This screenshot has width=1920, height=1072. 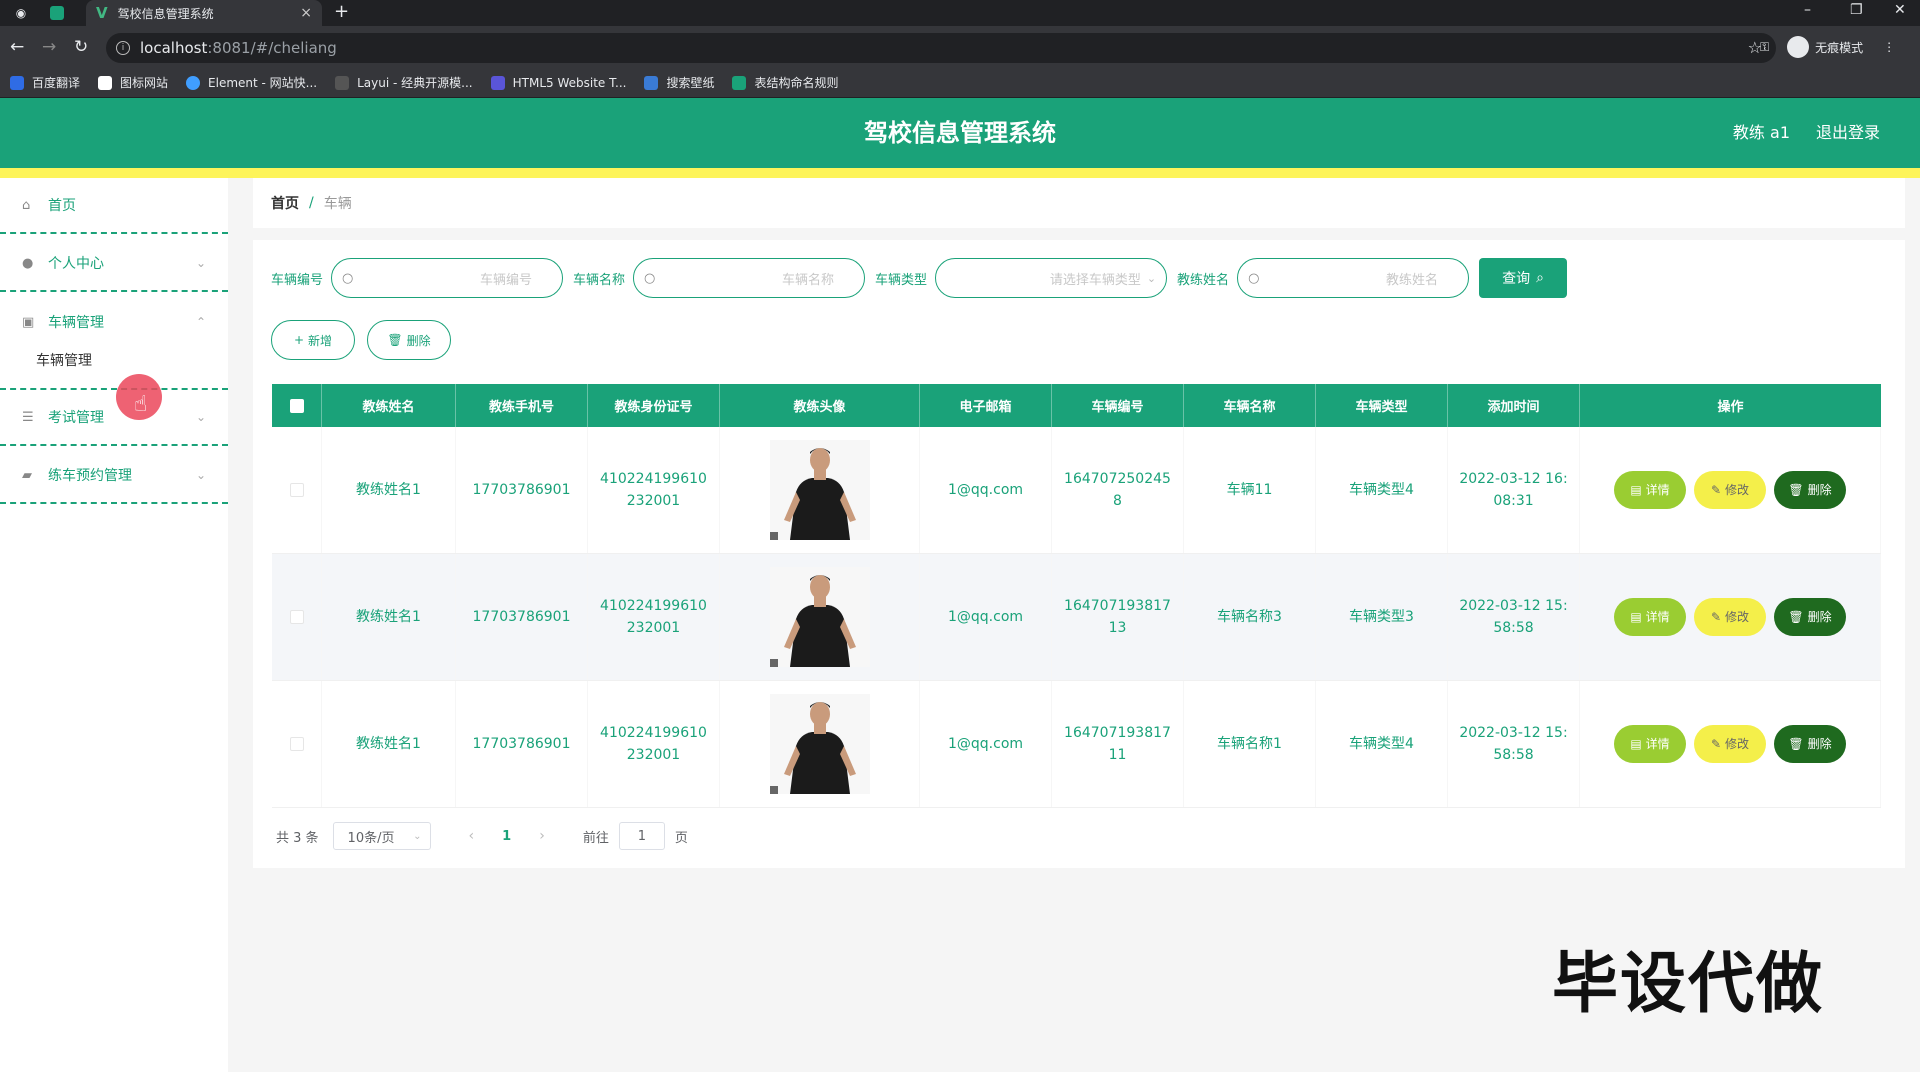 I want to click on app-header: 驾校信息管理系统 教练 a1 退出登录, so click(x=960, y=133).